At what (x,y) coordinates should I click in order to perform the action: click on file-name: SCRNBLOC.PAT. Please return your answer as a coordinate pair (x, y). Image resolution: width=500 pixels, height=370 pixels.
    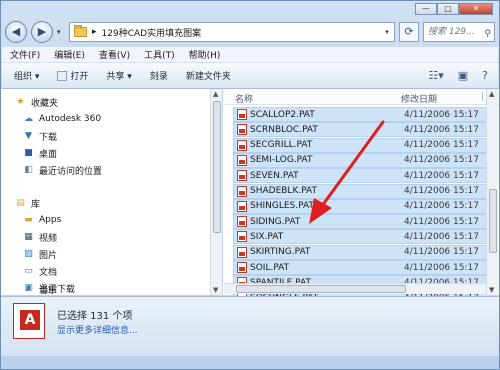
    Looking at the image, I should click on (284, 129).